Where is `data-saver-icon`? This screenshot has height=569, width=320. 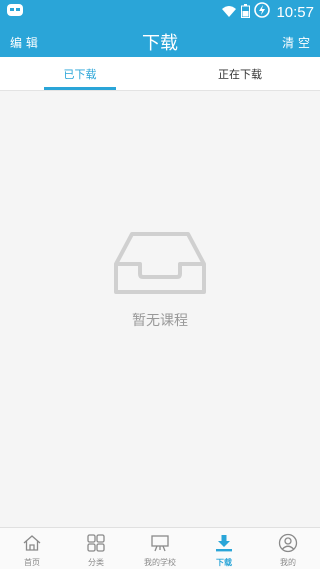 data-saver-icon is located at coordinates (262, 12).